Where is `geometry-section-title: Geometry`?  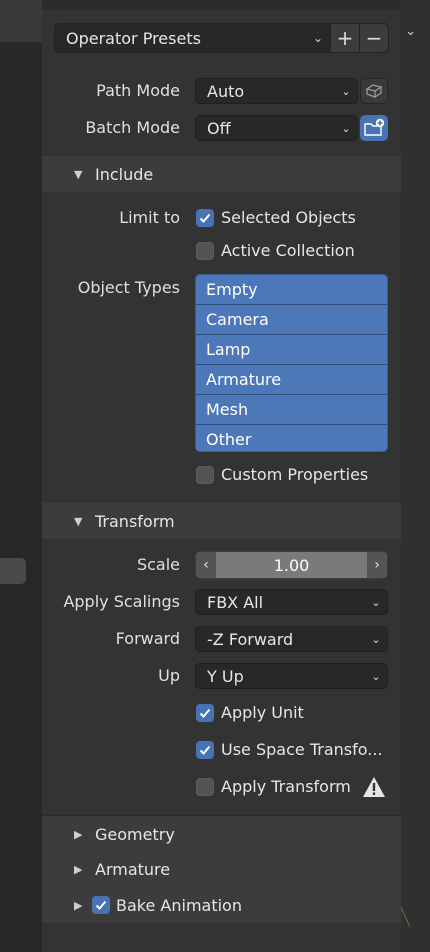 geometry-section-title: Geometry is located at coordinates (135, 834).